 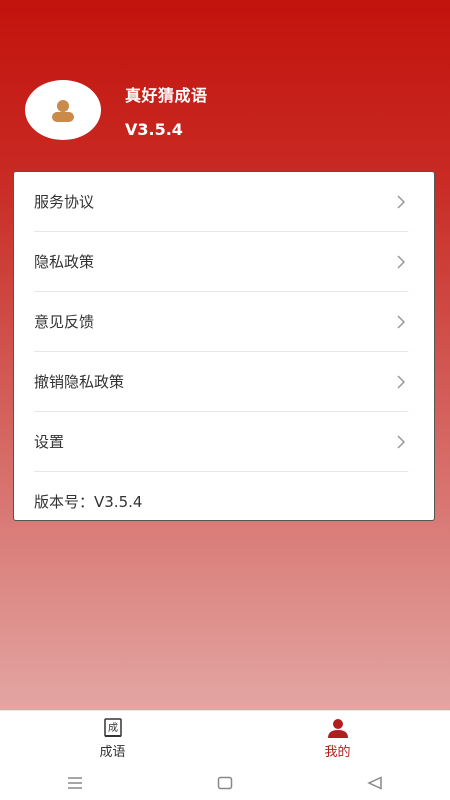 I want to click on menu-item-label: 服务协议, so click(x=64, y=202).